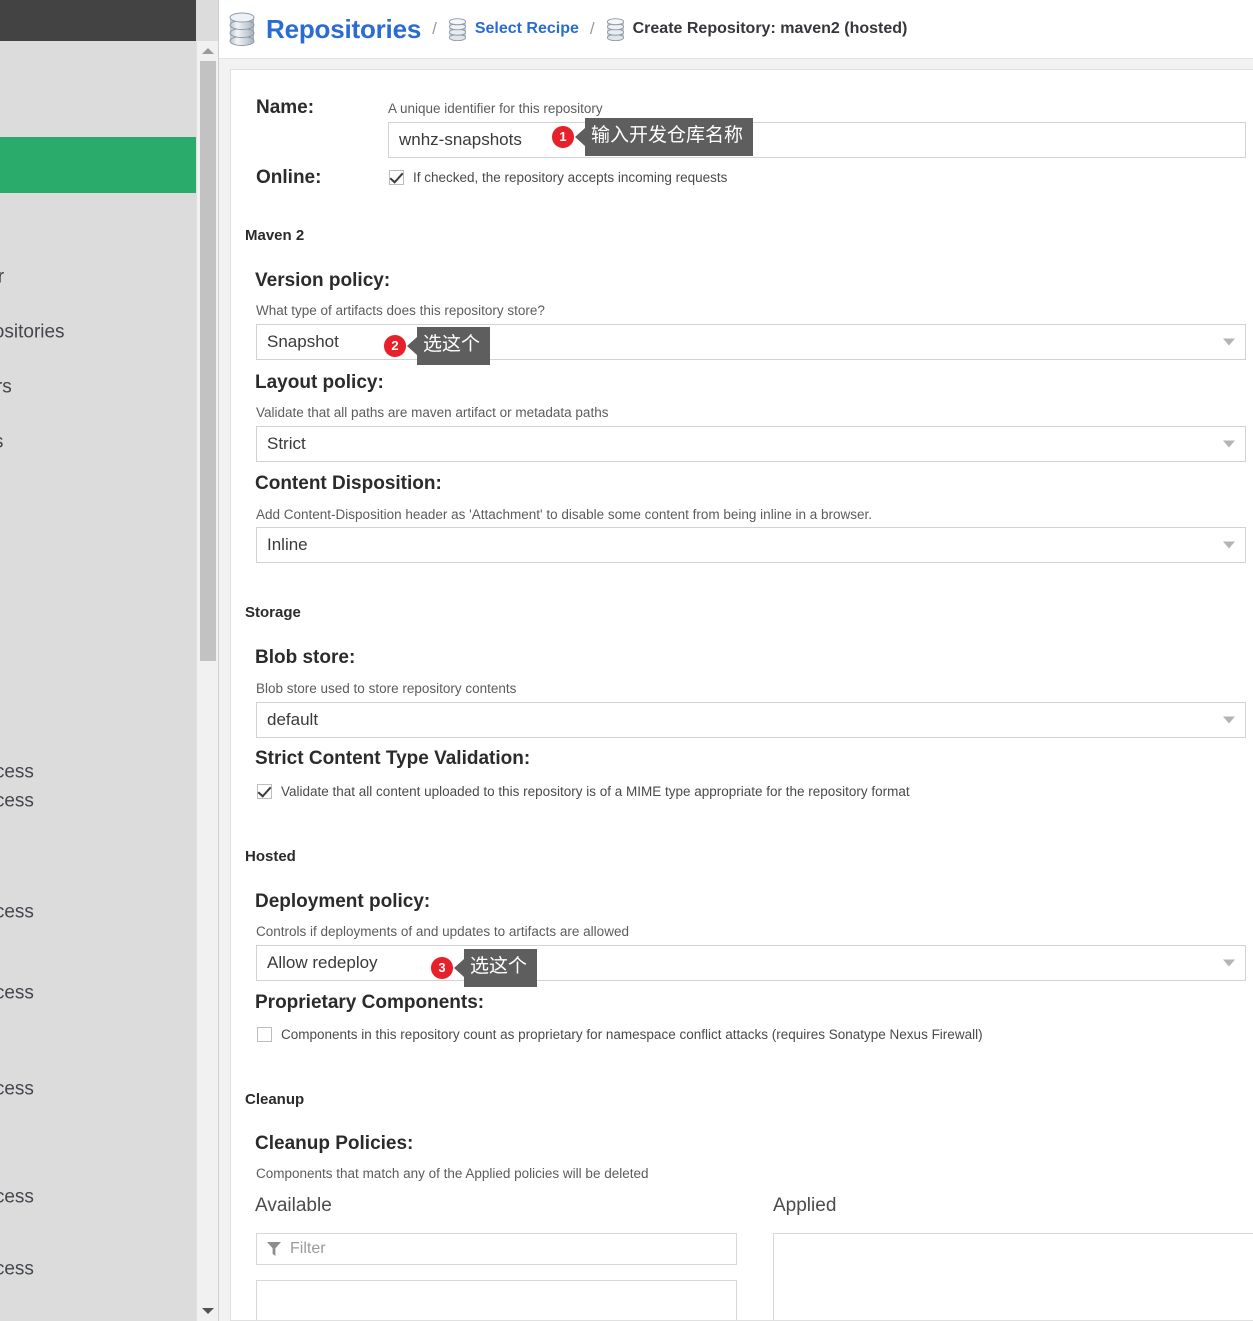 The image size is (1253, 1321). What do you see at coordinates (495, 108) in the screenshot?
I see `name-help-text: A unique identifier for this repository` at bounding box center [495, 108].